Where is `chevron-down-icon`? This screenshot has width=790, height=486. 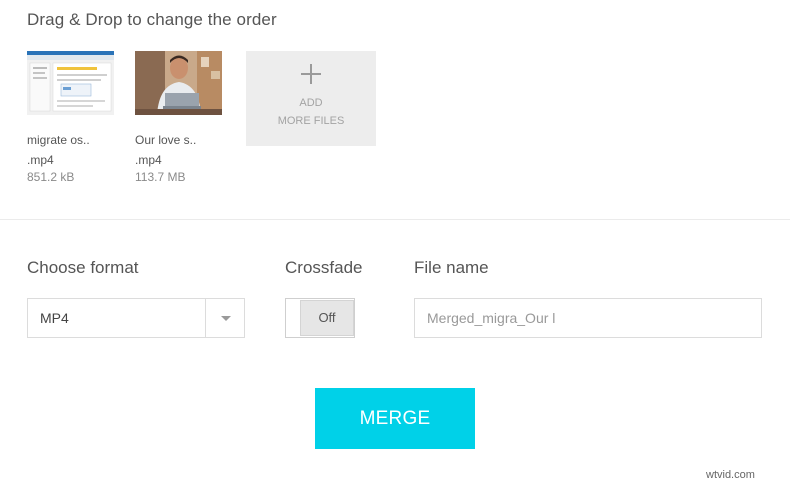 chevron-down-icon is located at coordinates (226, 318).